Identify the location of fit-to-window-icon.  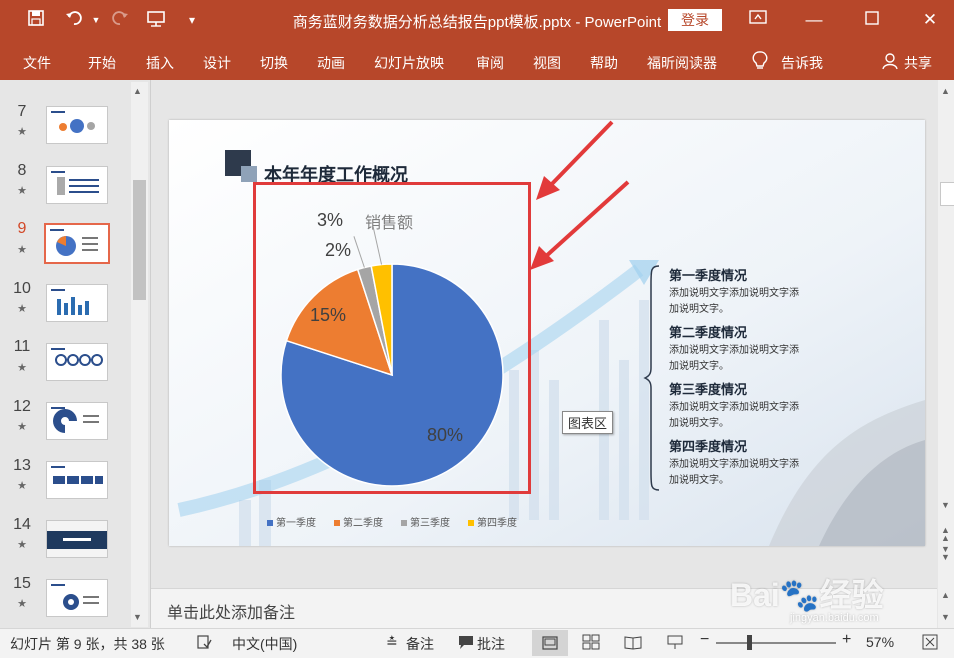
(930, 643).